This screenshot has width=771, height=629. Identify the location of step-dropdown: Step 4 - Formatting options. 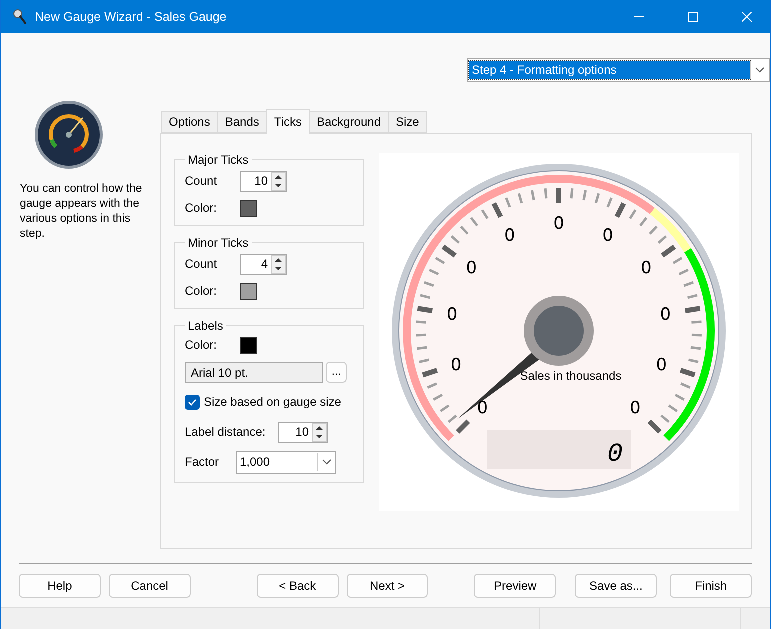
(618, 70).